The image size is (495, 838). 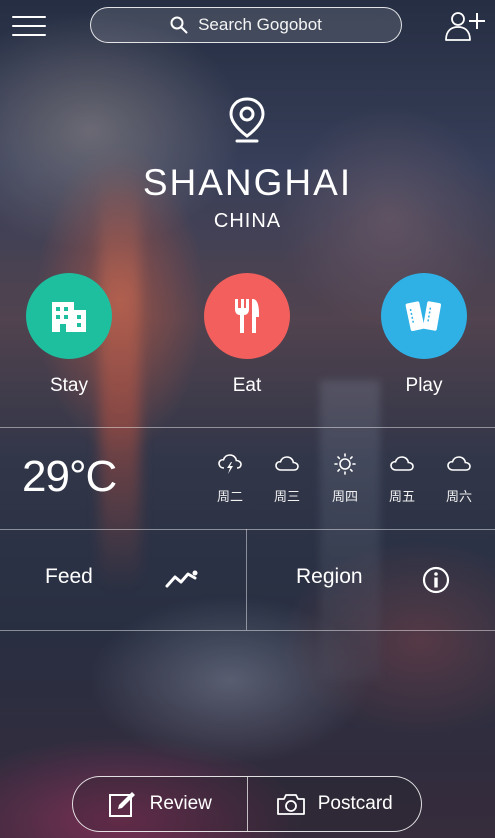 I want to click on fork-knife-icon, so click(x=247, y=316).